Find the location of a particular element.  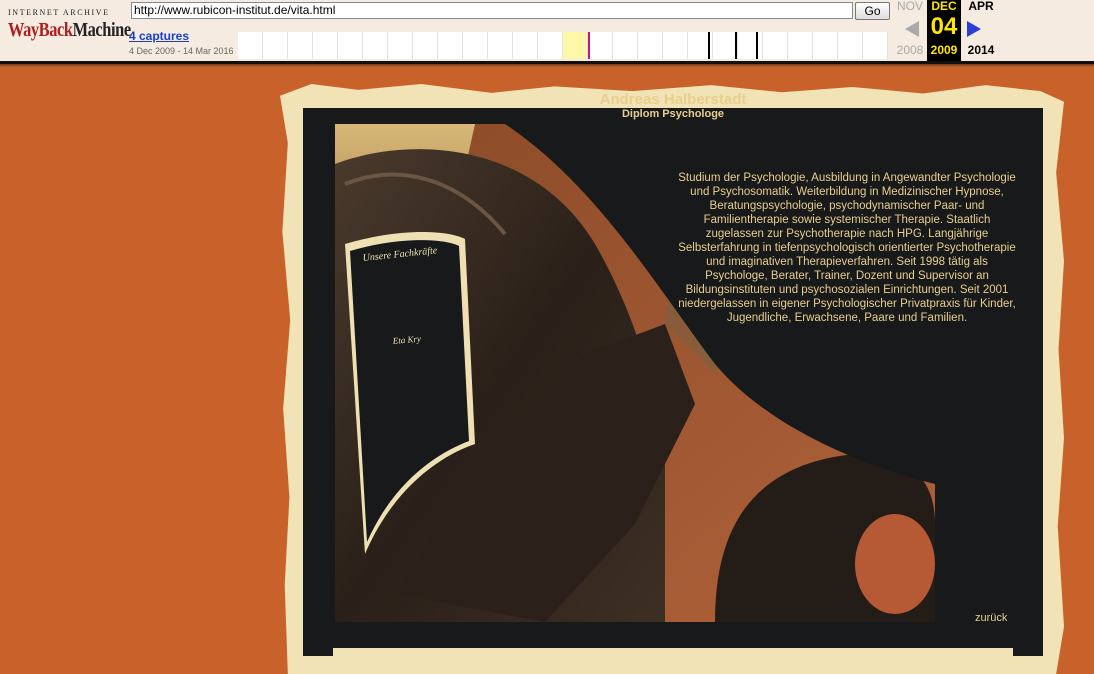

toolbar-divider is located at coordinates (547, 64).